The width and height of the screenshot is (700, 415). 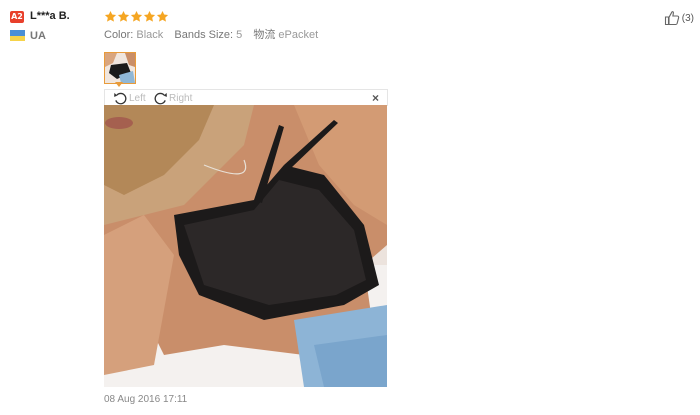 I want to click on color-attr-label: Color:, so click(x=119, y=35).